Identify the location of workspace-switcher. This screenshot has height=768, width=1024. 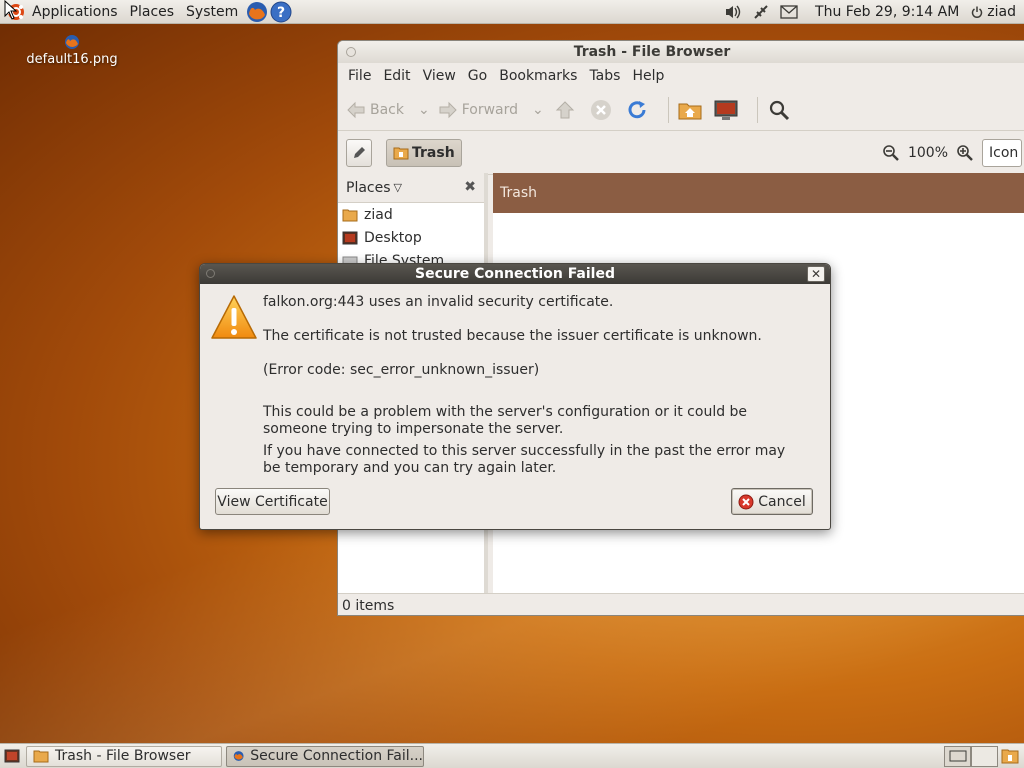
(971, 756).